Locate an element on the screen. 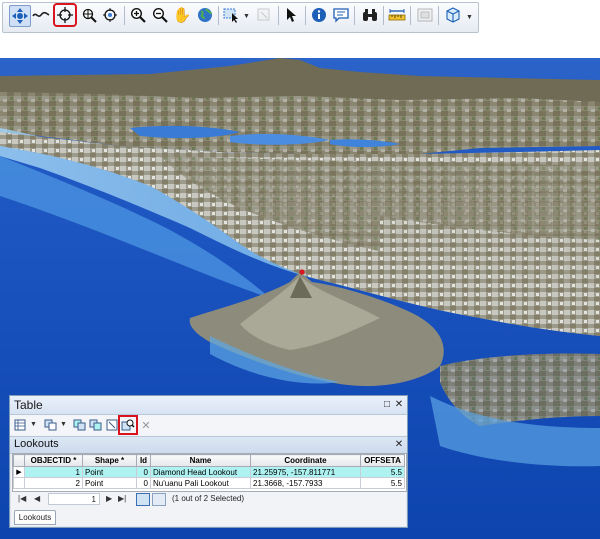 The width and height of the screenshot is (600, 539). column-header: Id is located at coordinates (143, 460).